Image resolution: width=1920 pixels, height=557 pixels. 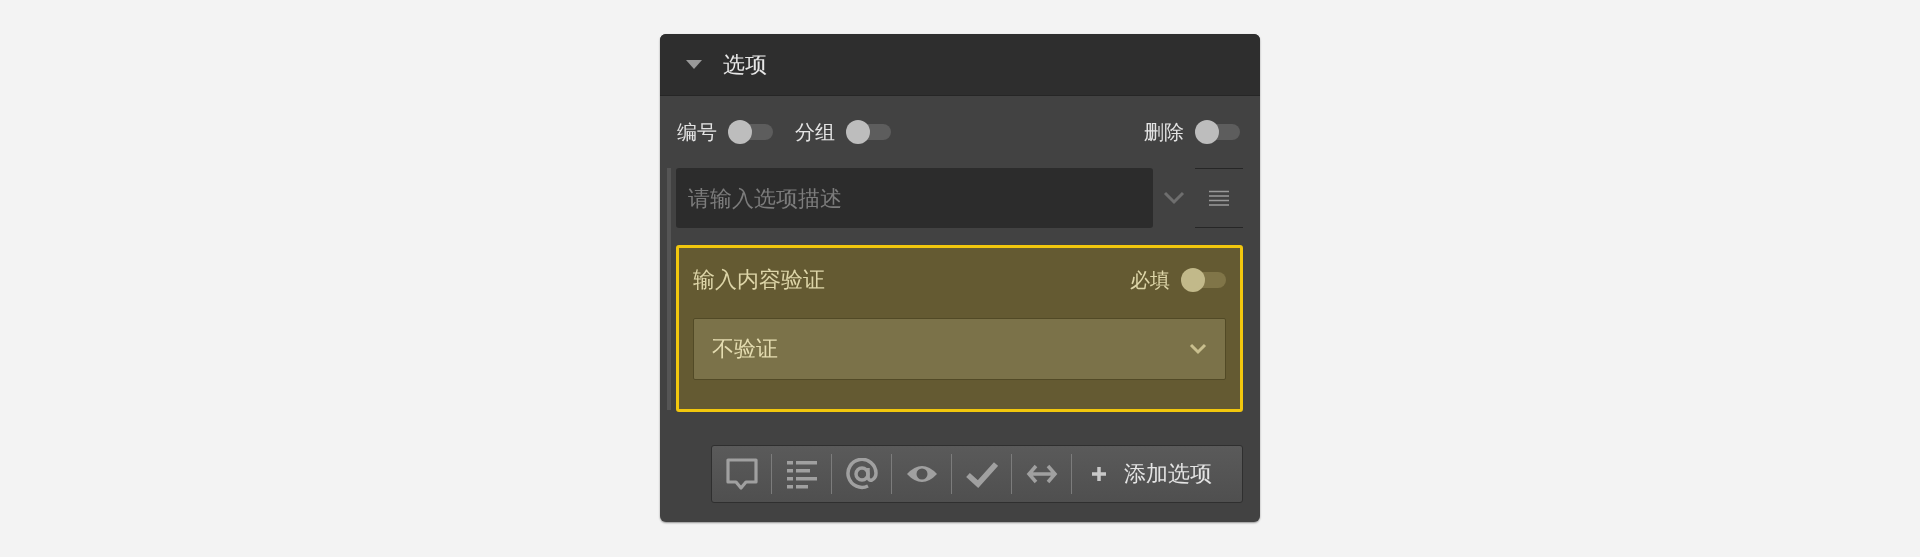 I want to click on at-sign-icon, so click(x=861, y=474).